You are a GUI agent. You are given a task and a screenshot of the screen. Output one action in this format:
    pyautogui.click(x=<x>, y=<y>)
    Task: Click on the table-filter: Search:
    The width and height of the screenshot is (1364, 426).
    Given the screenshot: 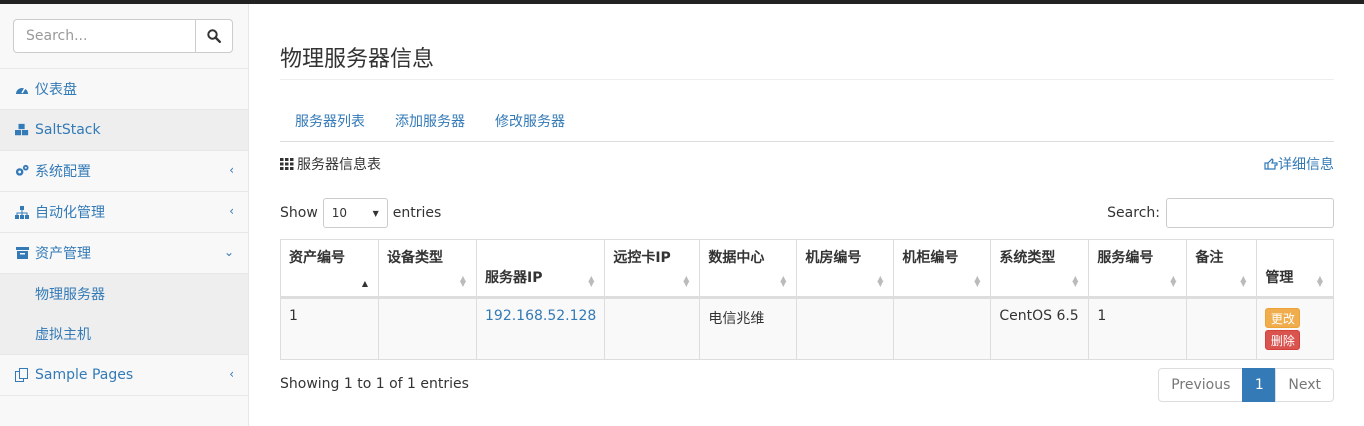 What is the action you would take?
    pyautogui.click(x=1220, y=213)
    